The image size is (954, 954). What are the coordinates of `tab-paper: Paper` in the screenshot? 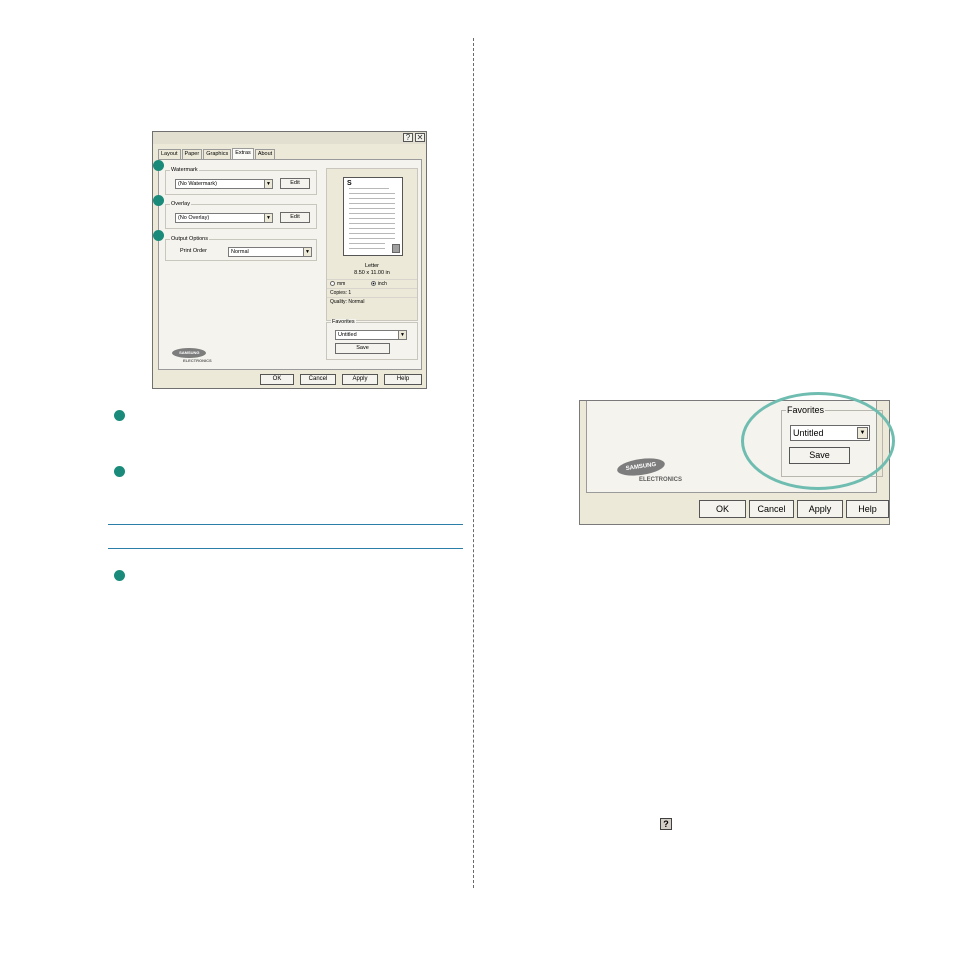 It's located at (192, 154).